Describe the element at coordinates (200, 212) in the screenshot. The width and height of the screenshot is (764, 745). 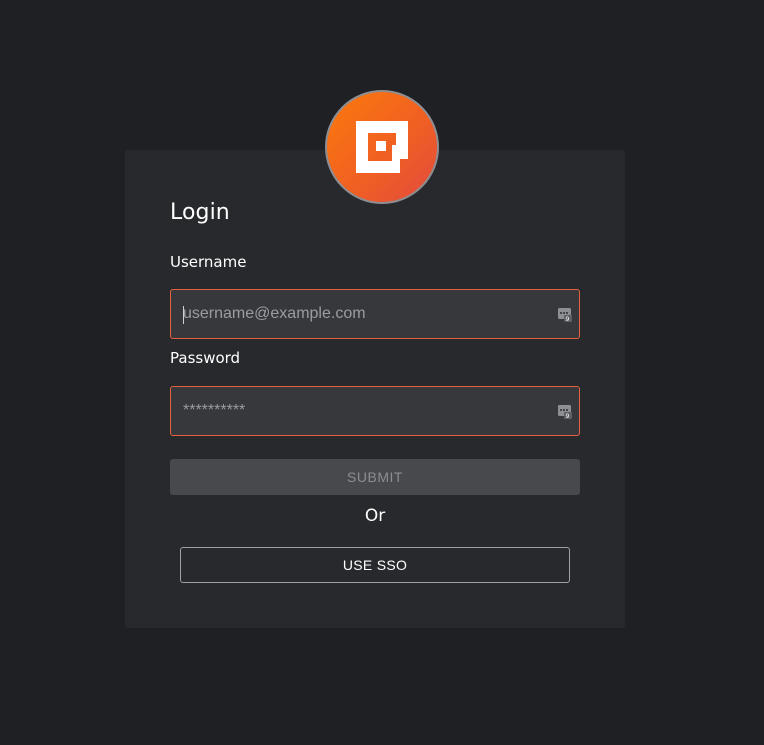
I see `page-title: Login` at that location.